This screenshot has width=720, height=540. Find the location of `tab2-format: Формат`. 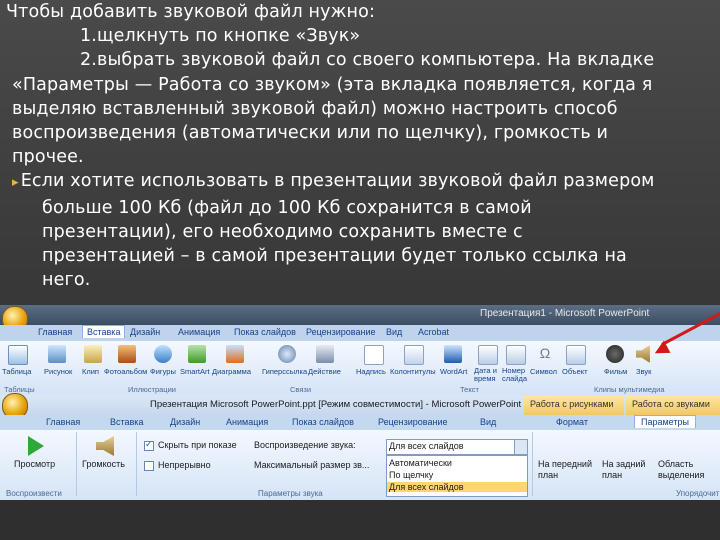

tab2-format: Формат is located at coordinates (572, 422).